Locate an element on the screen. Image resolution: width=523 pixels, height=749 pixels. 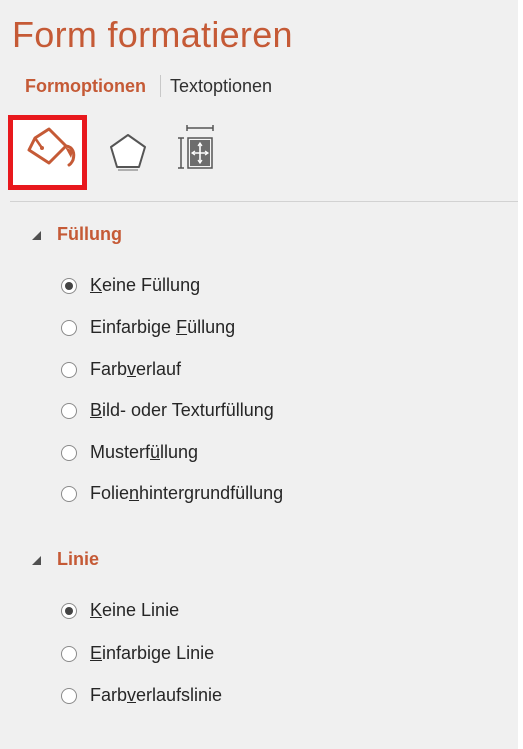
options-tabs: Formoptionen Textoptionen is located at coordinates (148, 86).